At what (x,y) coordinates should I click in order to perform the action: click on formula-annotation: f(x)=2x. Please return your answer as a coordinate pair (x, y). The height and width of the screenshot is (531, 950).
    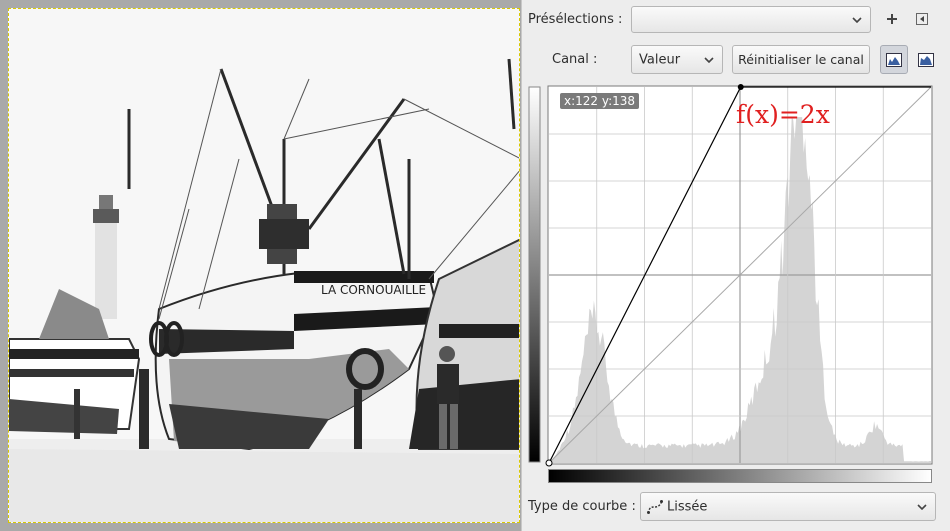
    Looking at the image, I should click on (783, 114).